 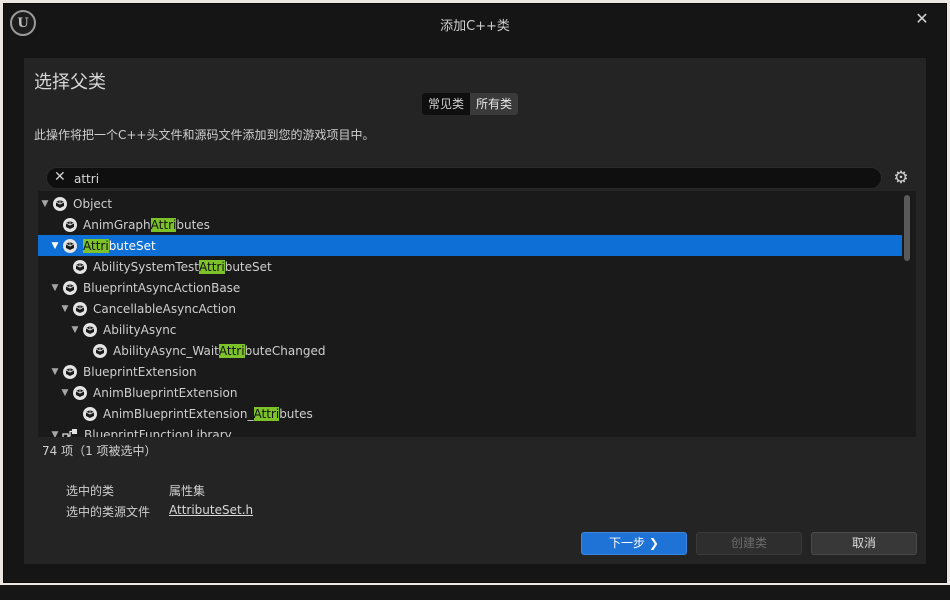 I want to click on window-title: 添加C++类, so click(x=475, y=26).